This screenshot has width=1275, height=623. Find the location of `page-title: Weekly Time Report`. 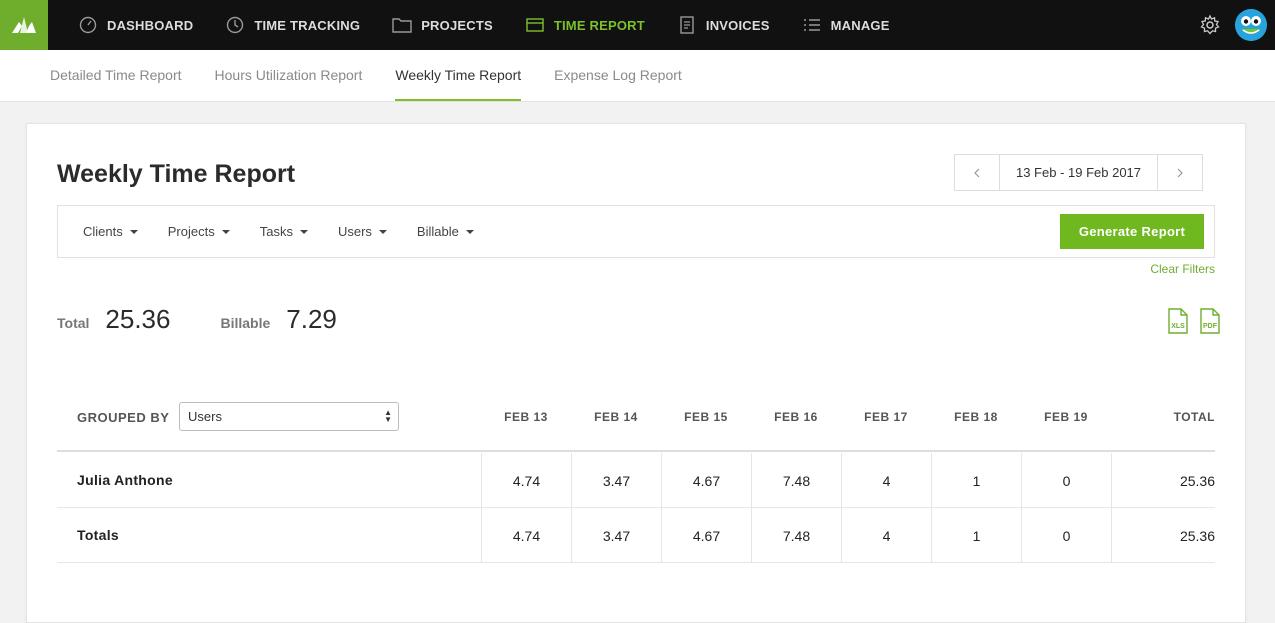

page-title: Weekly Time Report is located at coordinates (176, 174).